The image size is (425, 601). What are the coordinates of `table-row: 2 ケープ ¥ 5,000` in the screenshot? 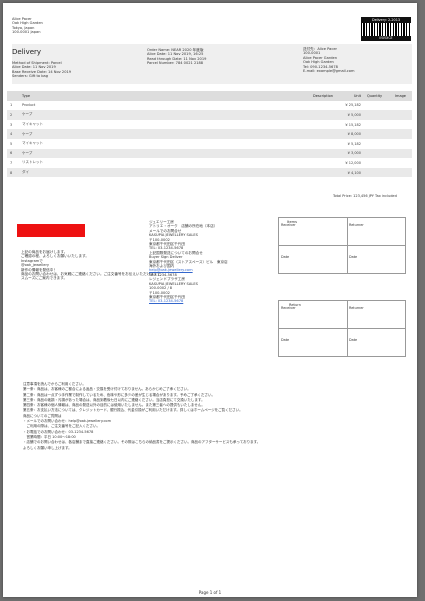 It's located at (209, 115).